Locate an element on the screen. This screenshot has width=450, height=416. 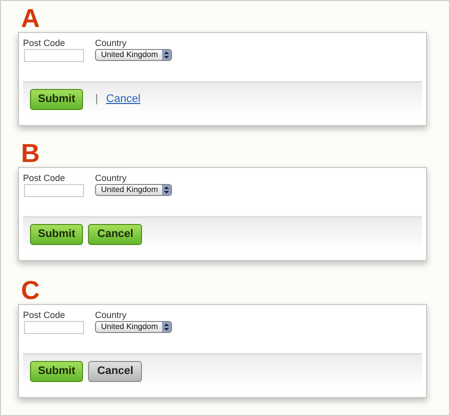
cancel-link: Cancel is located at coordinates (123, 99).